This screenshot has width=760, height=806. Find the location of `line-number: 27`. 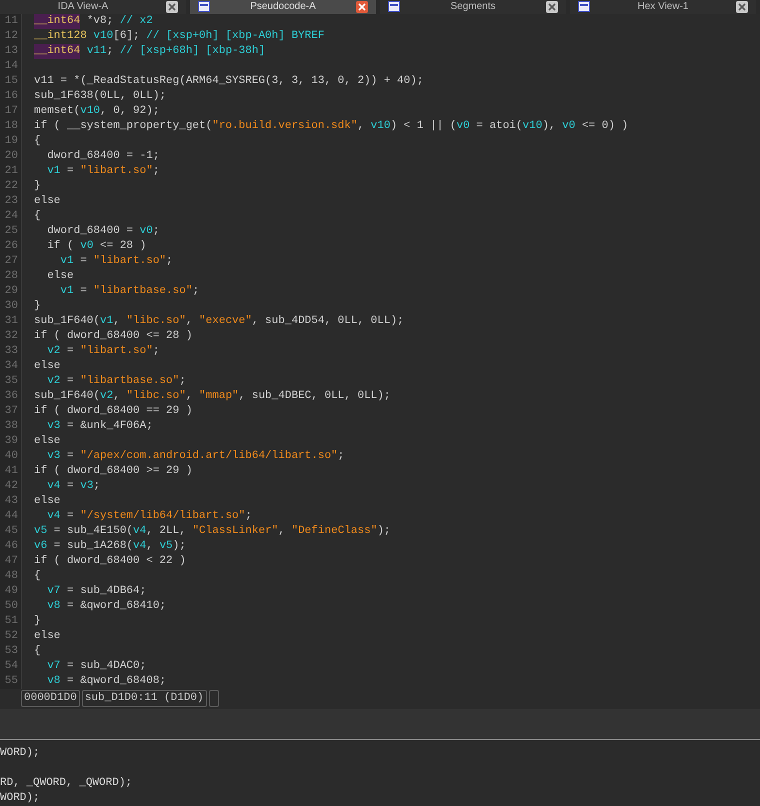

line-number: 27 is located at coordinates (11, 261).